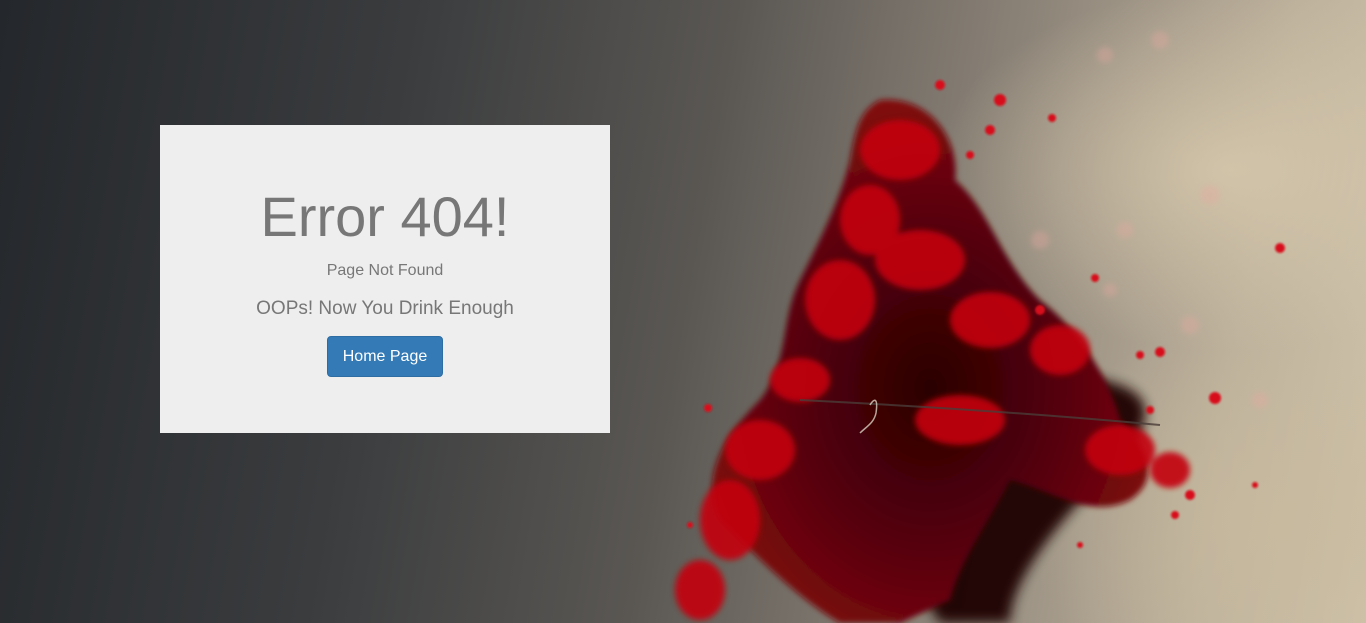 This screenshot has height=623, width=1366. Describe the element at coordinates (385, 270) in the screenshot. I see `error-subtitle: Page Not Found` at that location.